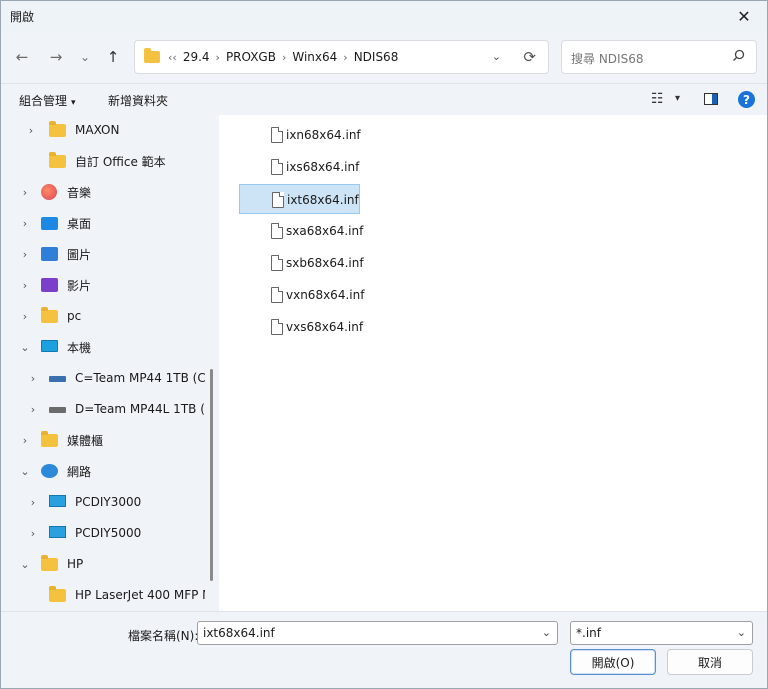 This screenshot has height=689, width=768. Describe the element at coordinates (163, 636) in the screenshot. I see `filename-label: 檔案名稱(N):` at that location.